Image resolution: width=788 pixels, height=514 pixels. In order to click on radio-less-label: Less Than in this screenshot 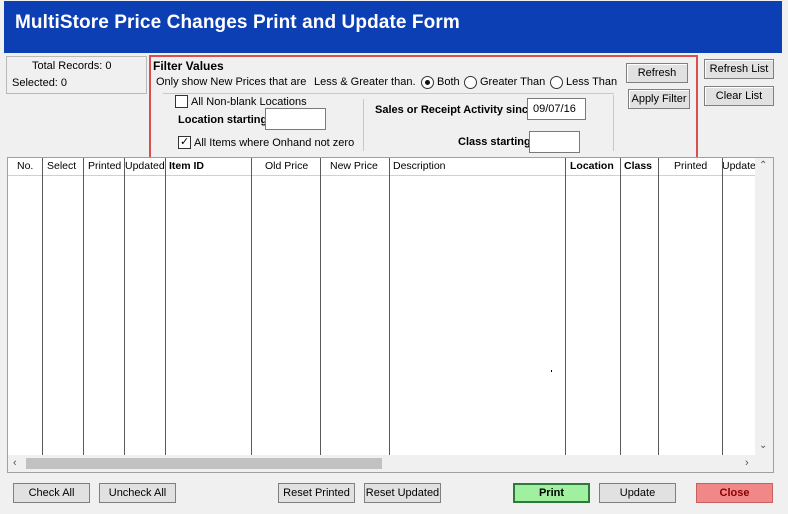, I will do `click(592, 82)`.